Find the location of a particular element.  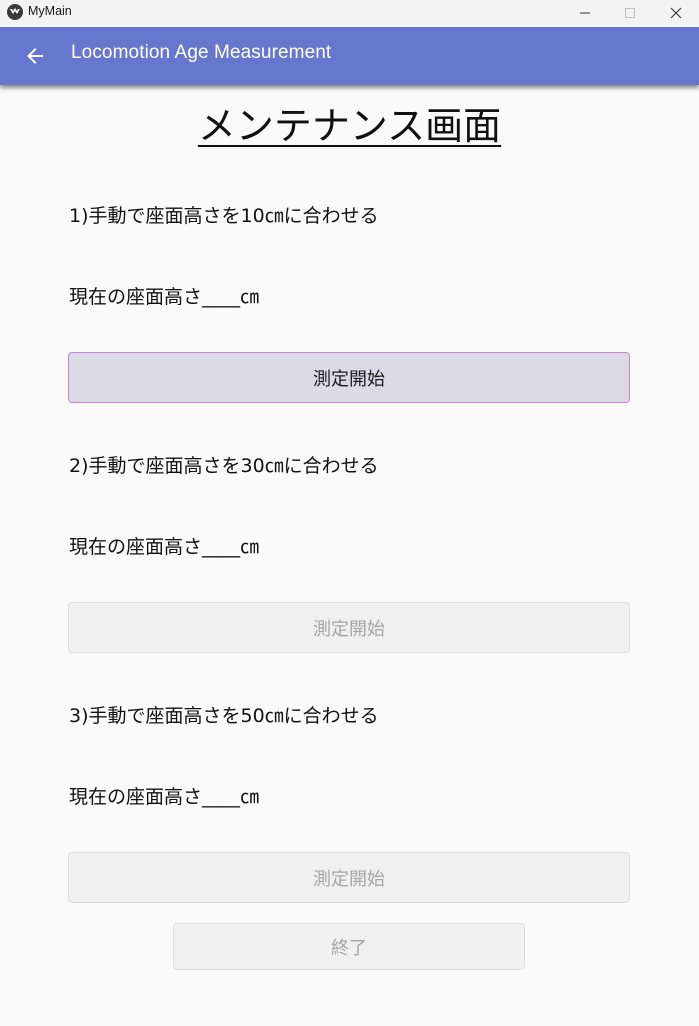

app-bird-icon is located at coordinates (15, 12).